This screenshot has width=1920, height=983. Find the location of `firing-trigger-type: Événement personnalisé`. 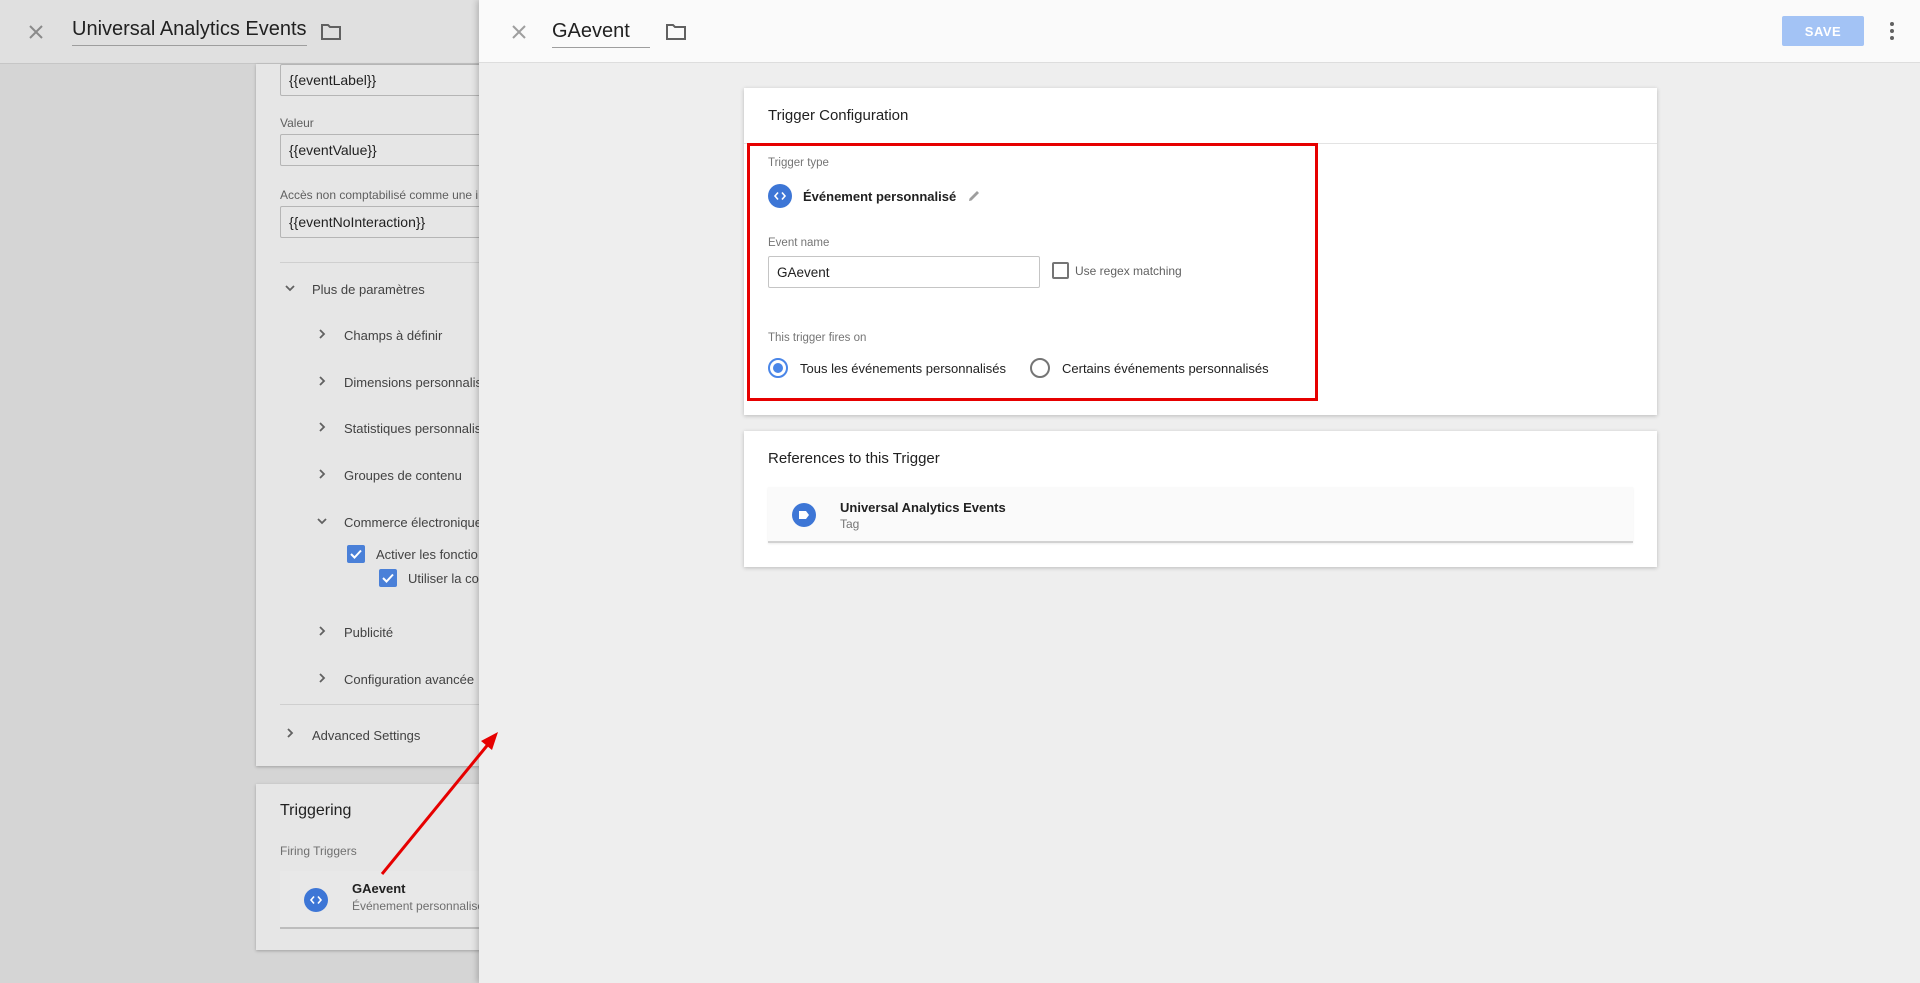

firing-trigger-type: Événement personnalisé is located at coordinates (418, 906).